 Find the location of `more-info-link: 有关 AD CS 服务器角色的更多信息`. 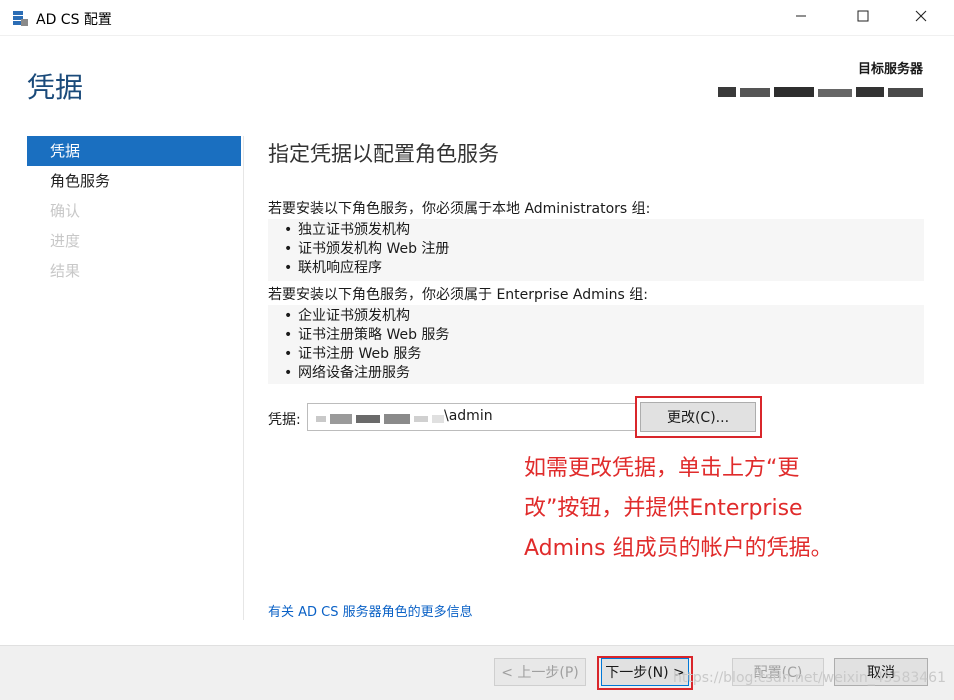

more-info-link: 有关 AD CS 服务器角色的更多信息 is located at coordinates (370, 610).